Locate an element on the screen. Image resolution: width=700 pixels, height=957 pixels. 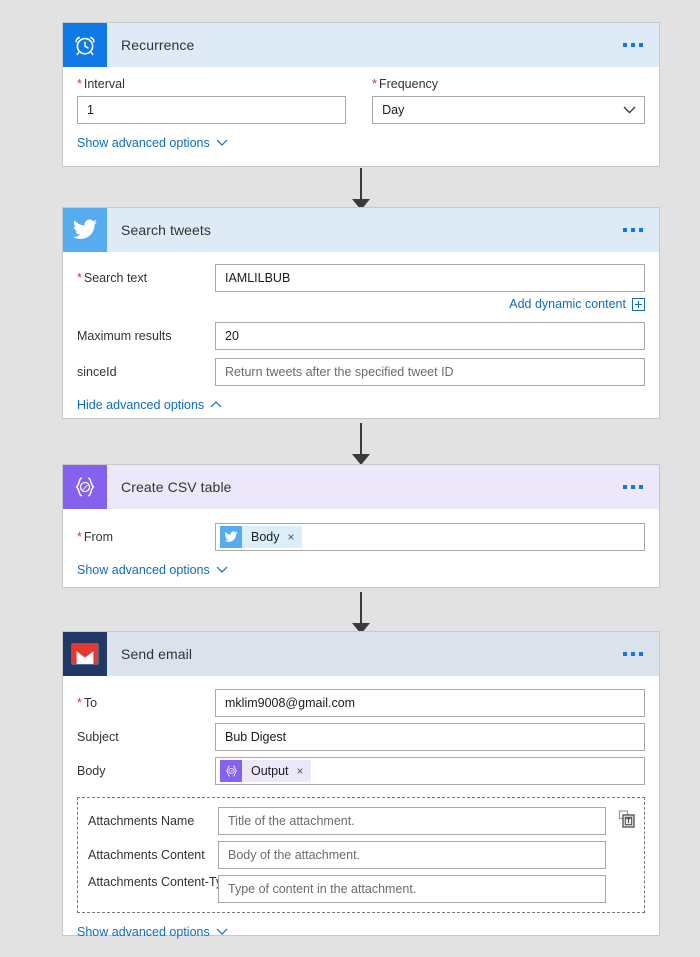
frequency-select: Day is located at coordinates (508, 110).